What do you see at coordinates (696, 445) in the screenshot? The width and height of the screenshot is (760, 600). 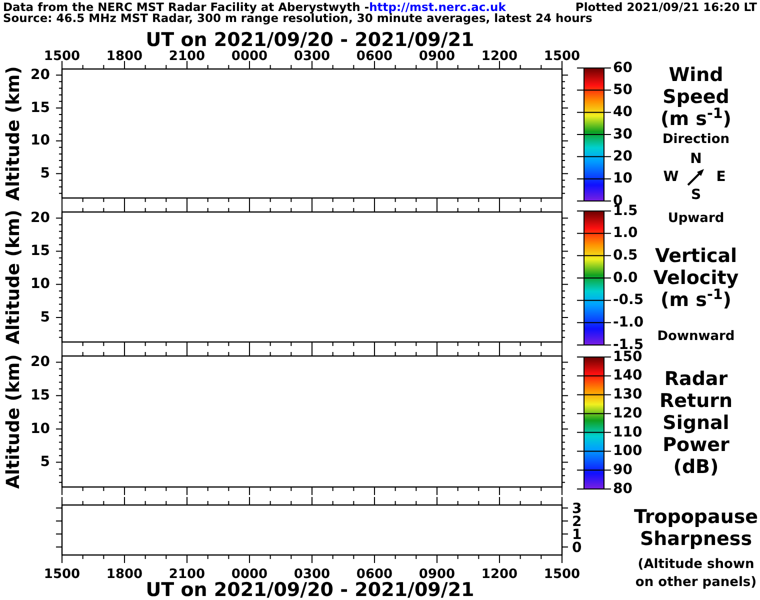 I see `legend-title: Power` at bounding box center [696, 445].